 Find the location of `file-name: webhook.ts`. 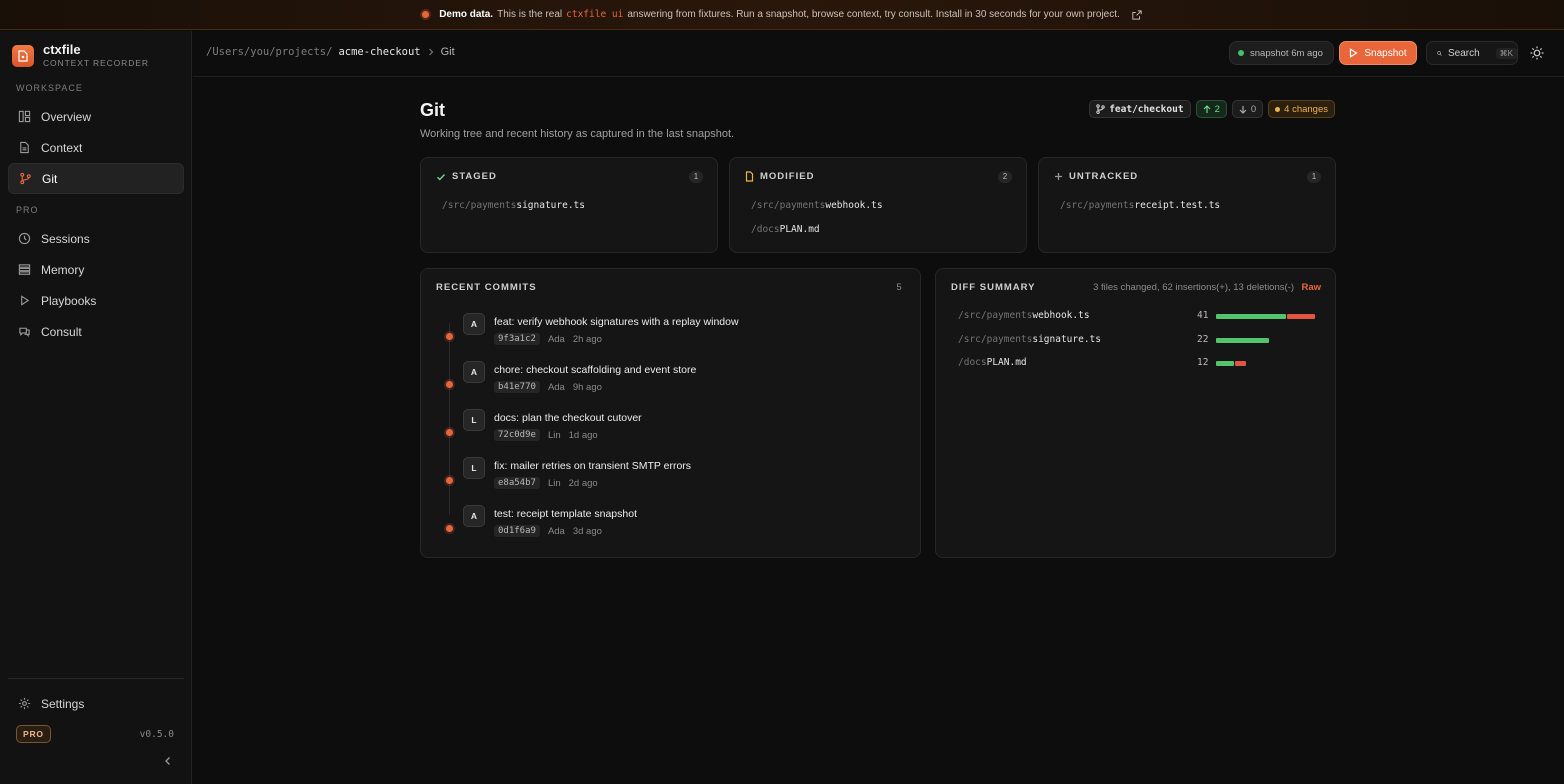

file-name: webhook.ts is located at coordinates (854, 205).